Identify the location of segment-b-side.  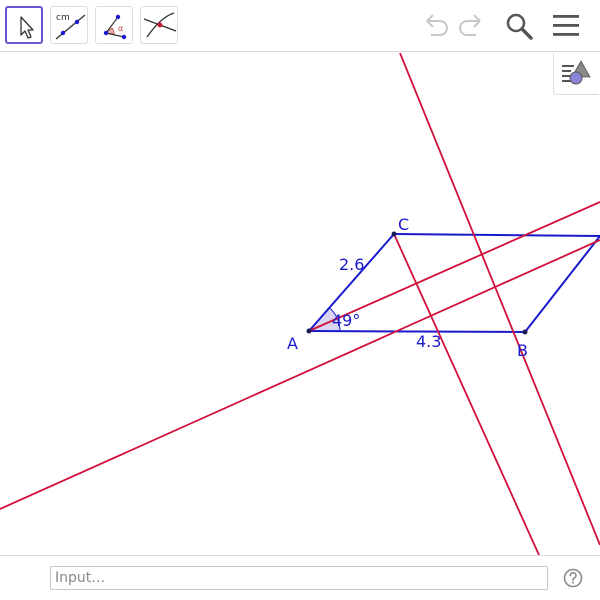
(562, 284).